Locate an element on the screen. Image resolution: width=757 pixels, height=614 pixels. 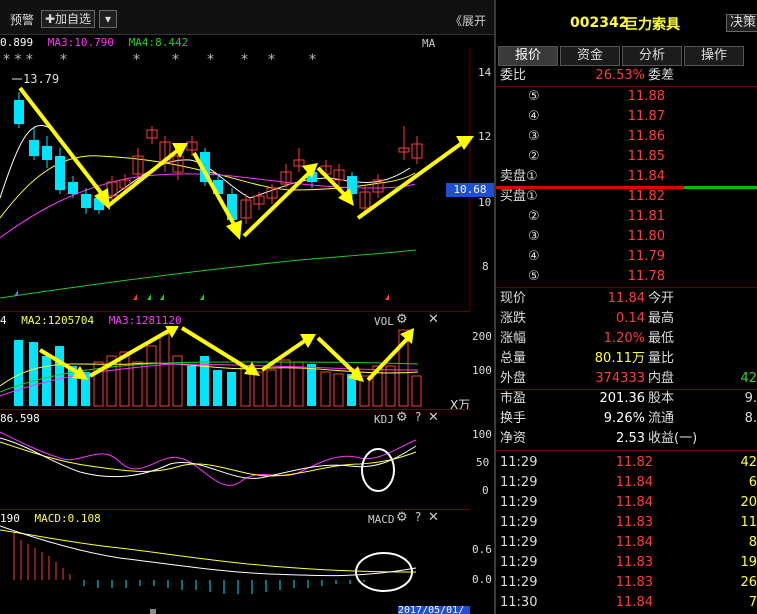
kdj-chart is located at coordinates (235, 466).